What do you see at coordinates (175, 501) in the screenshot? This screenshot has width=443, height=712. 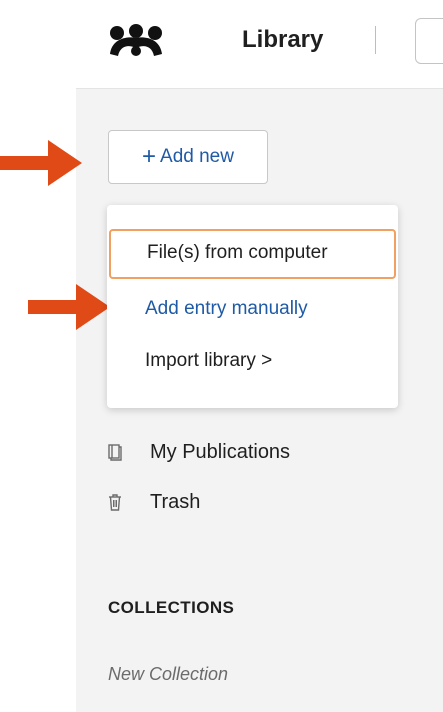 I see `sidebar-item-label: Trash` at bounding box center [175, 501].